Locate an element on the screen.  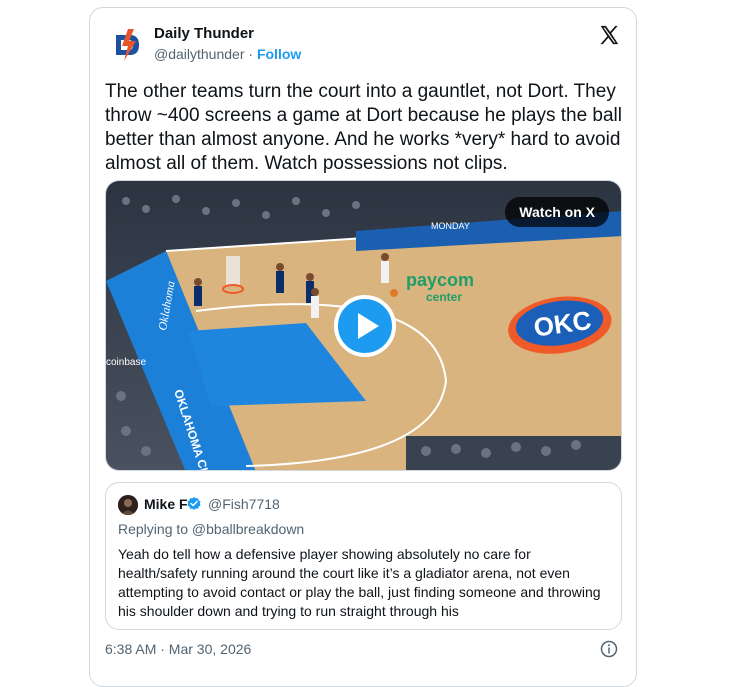
ad-board-text: MONDAY is located at coordinates (450, 226).